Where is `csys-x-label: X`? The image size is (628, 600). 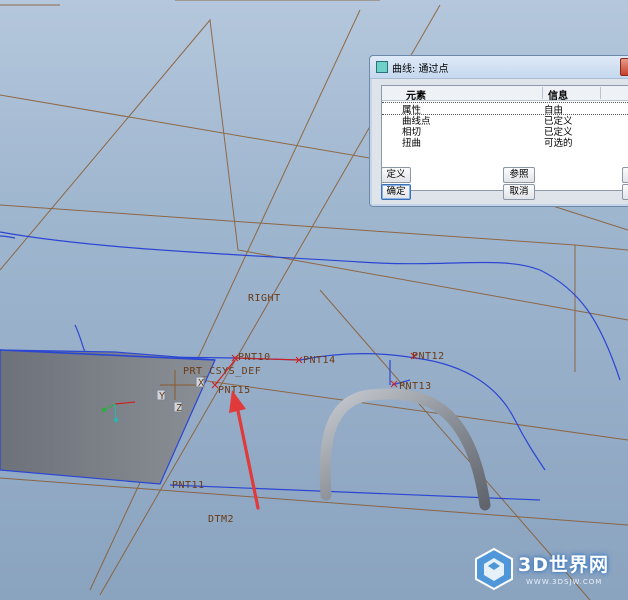
csys-x-label: X is located at coordinates (201, 383).